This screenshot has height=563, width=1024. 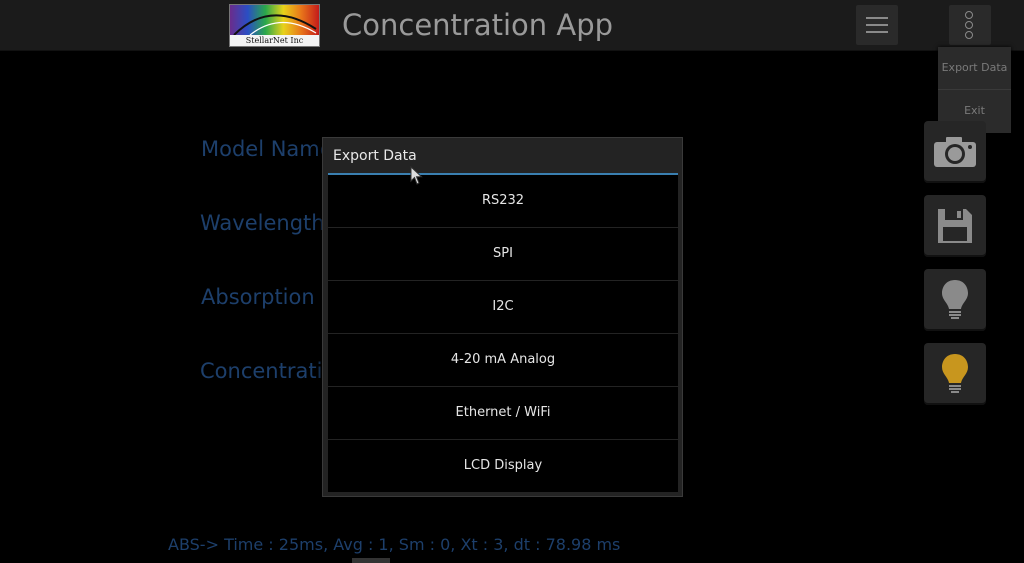 I want to click on export-option-i2c: I2C, so click(x=503, y=307).